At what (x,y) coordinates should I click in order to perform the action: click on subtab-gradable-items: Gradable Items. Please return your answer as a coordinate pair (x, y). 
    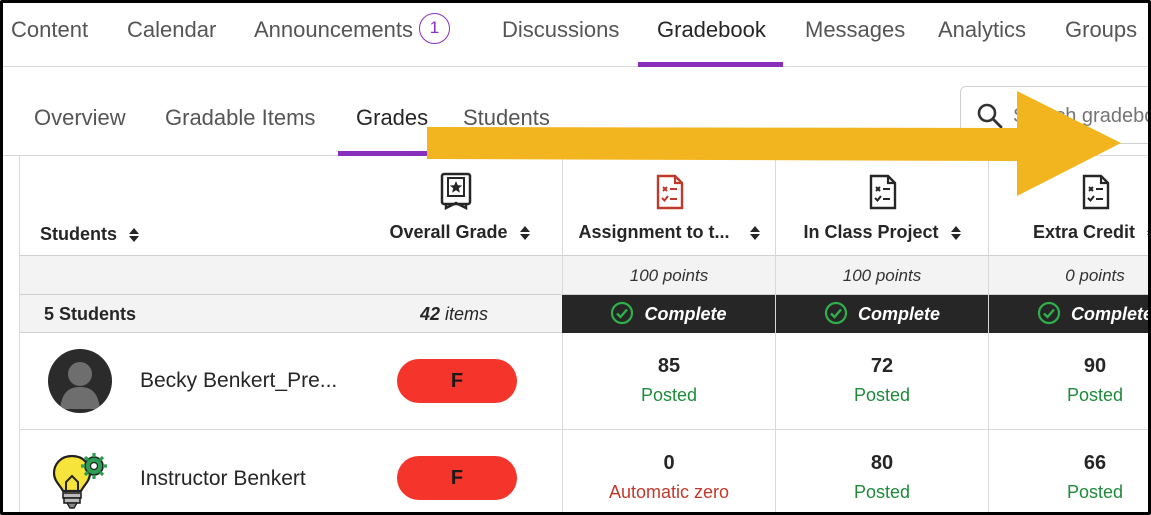
    Looking at the image, I should click on (240, 112).